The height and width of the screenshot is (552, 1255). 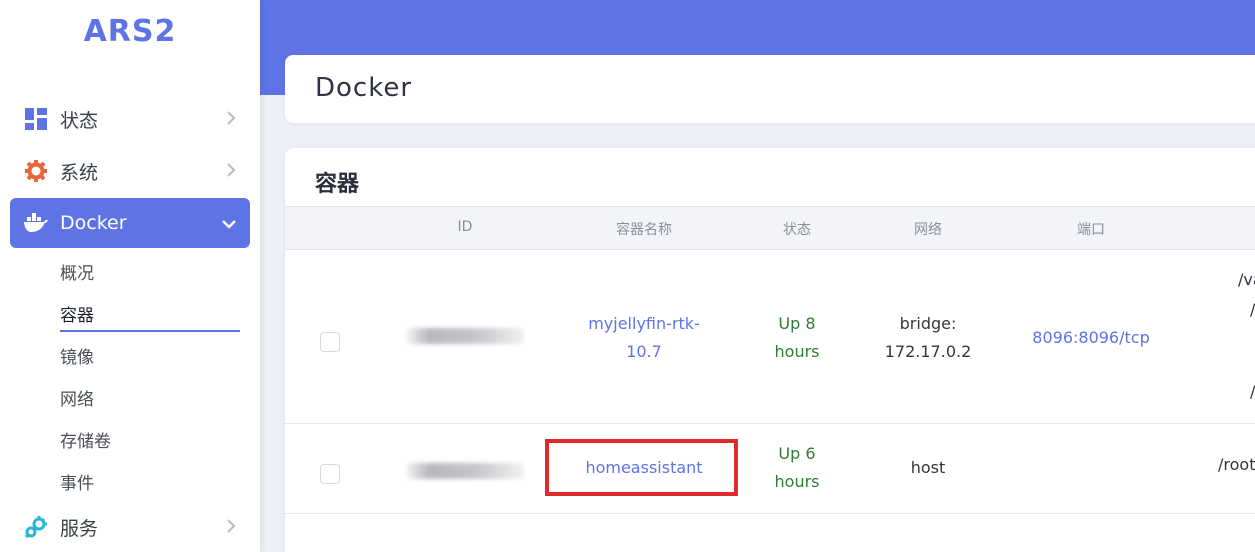 I want to click on sidebar-item-system: 系统, so click(x=130, y=171).